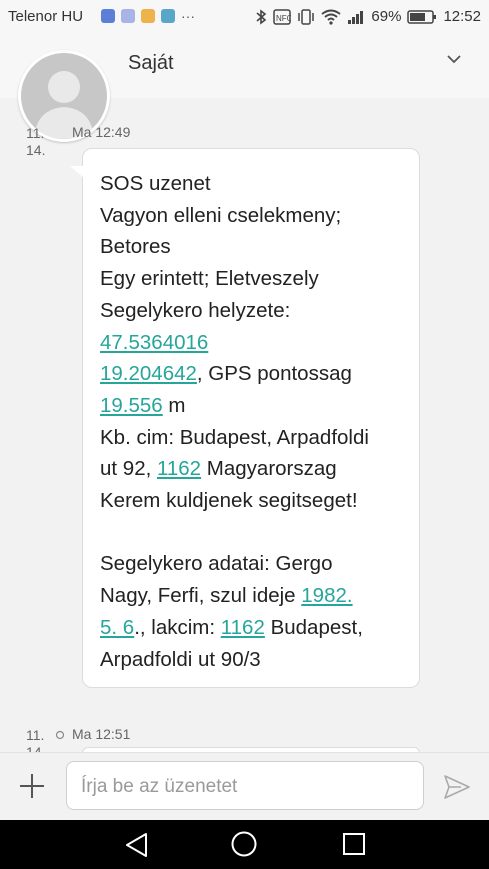 Image resolution: width=489 pixels, height=869 pixels. What do you see at coordinates (356, 17) in the screenshot?
I see `signal-icon` at bounding box center [356, 17].